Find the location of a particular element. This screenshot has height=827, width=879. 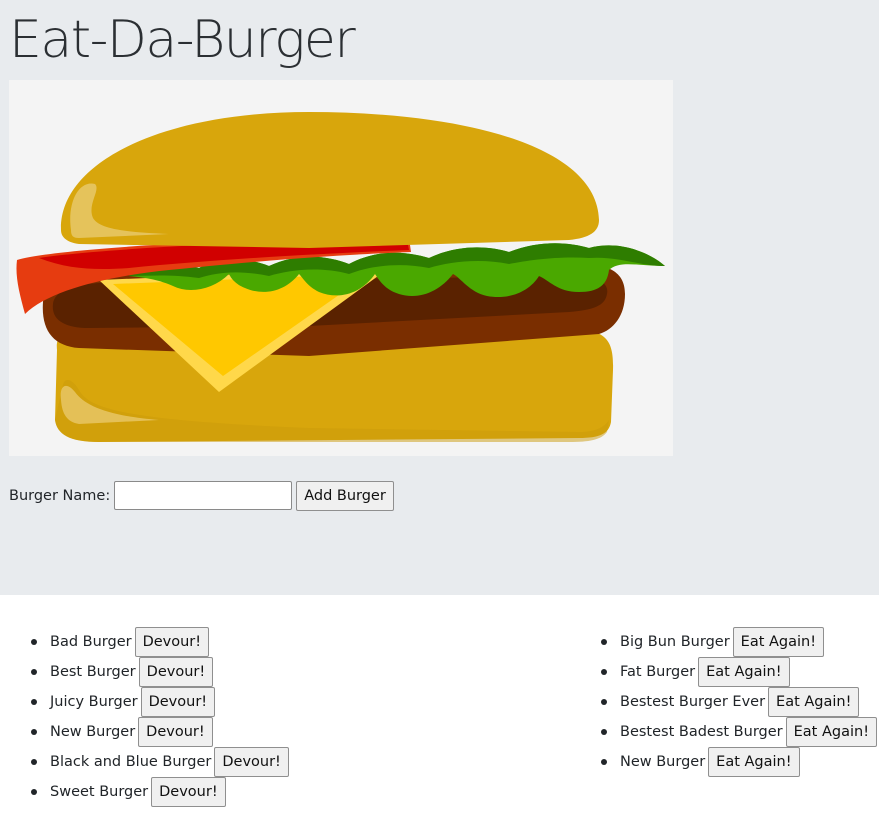

burger-name: Juicy Burger is located at coordinates (94, 702).